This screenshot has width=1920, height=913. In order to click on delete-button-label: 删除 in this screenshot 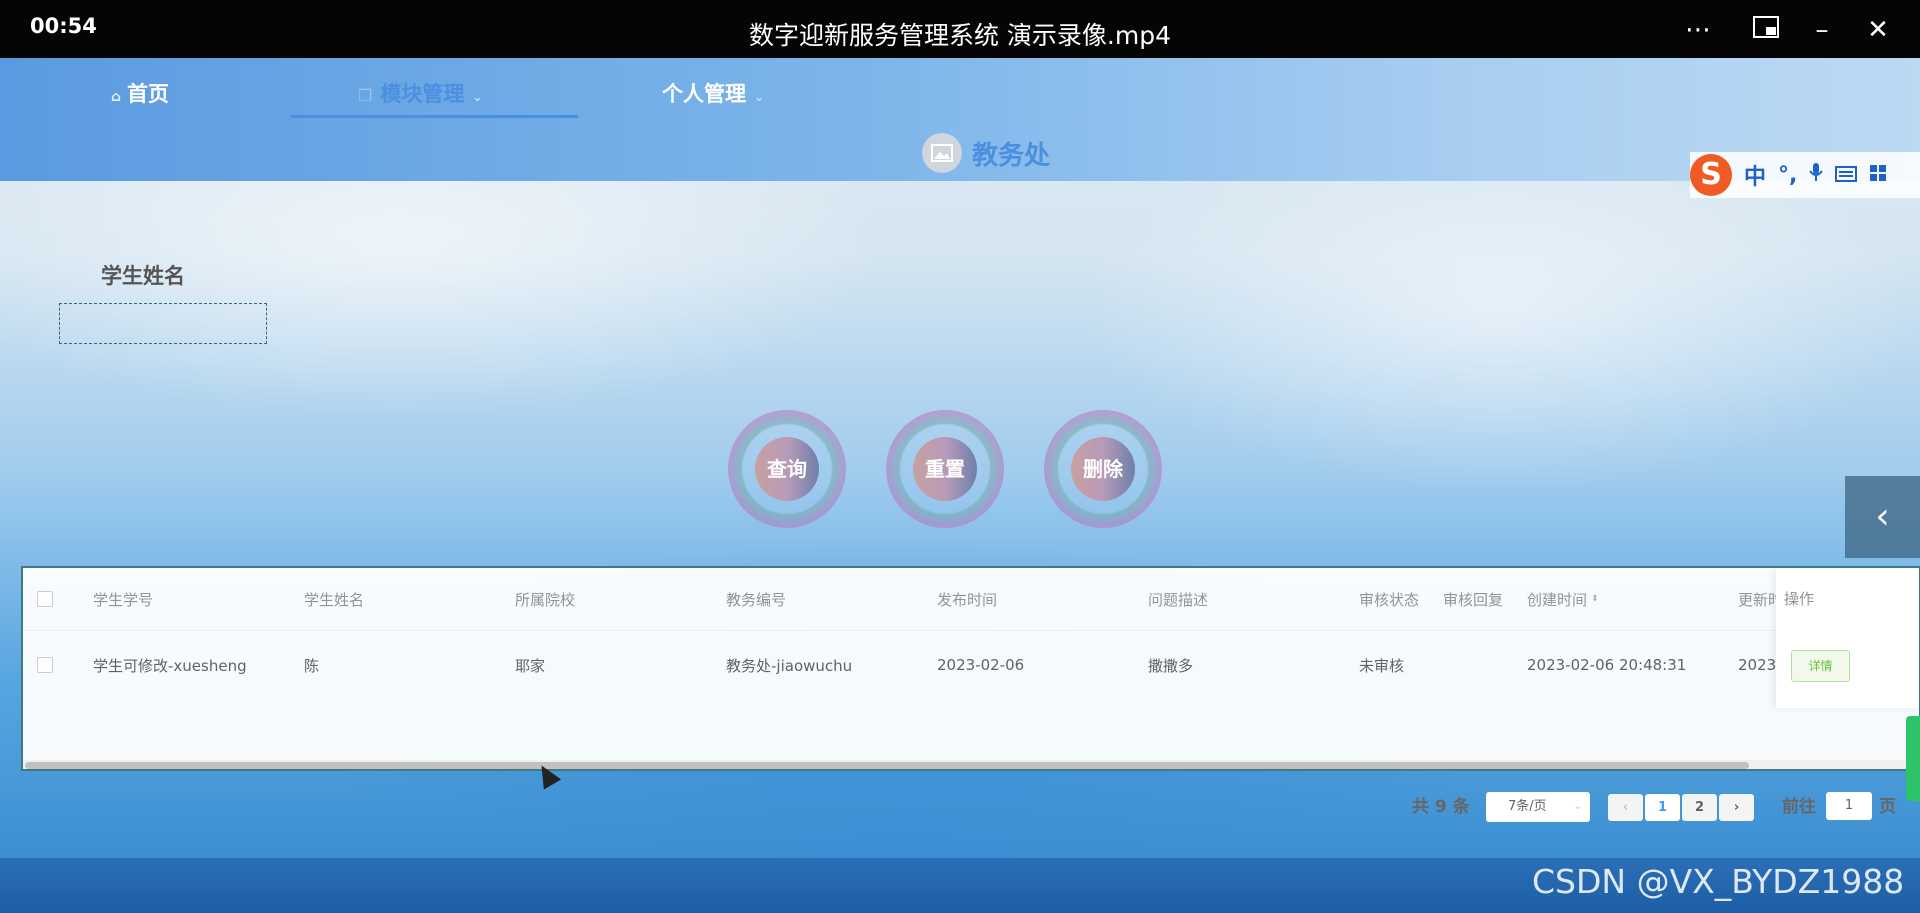, I will do `click(1103, 469)`.